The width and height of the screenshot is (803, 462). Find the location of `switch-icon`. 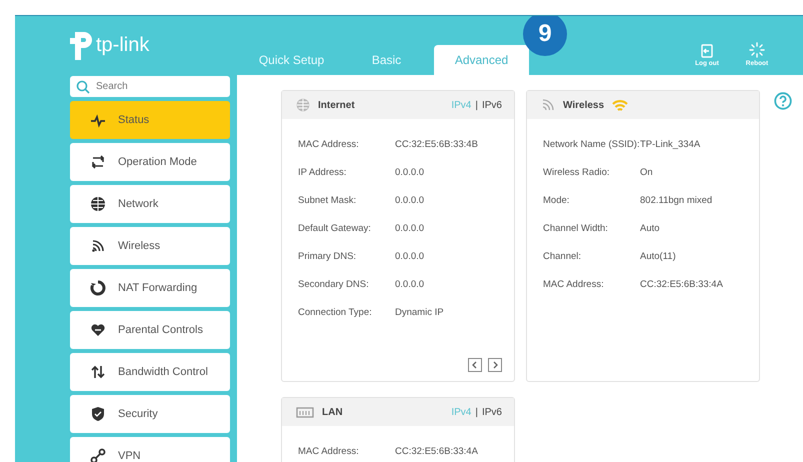

switch-icon is located at coordinates (305, 412).